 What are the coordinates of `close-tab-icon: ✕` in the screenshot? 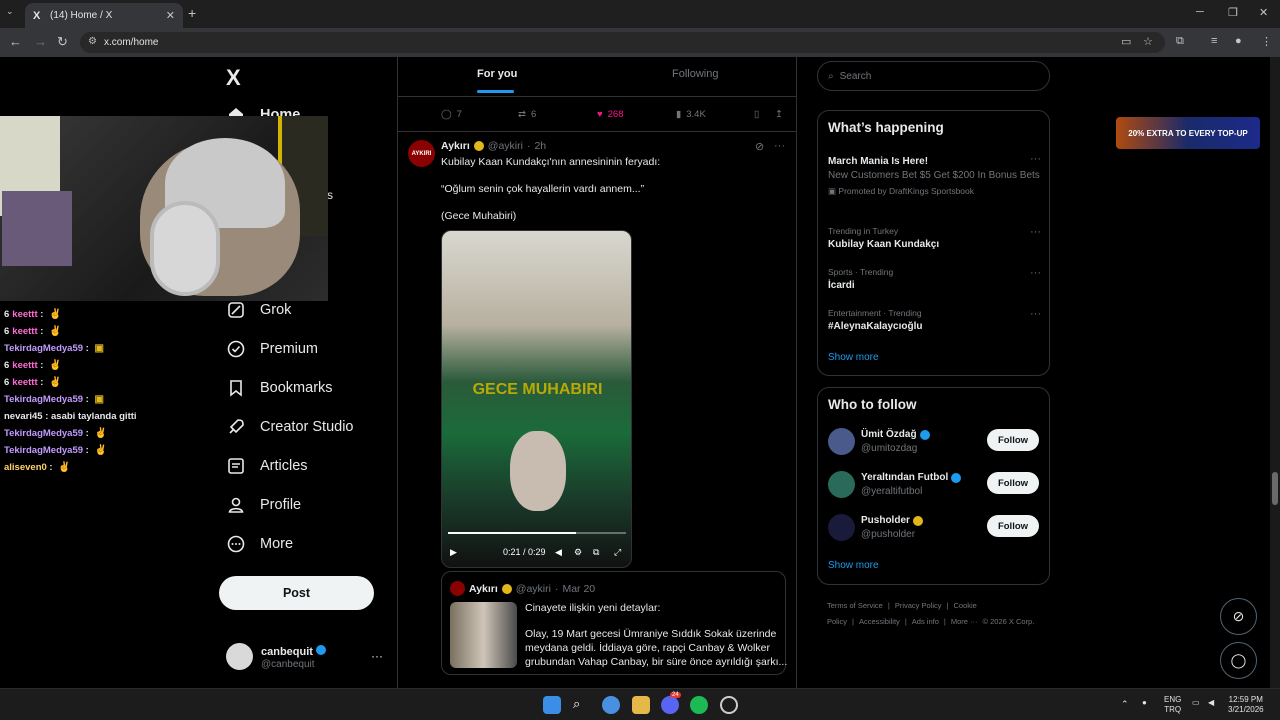 It's located at (170, 15).